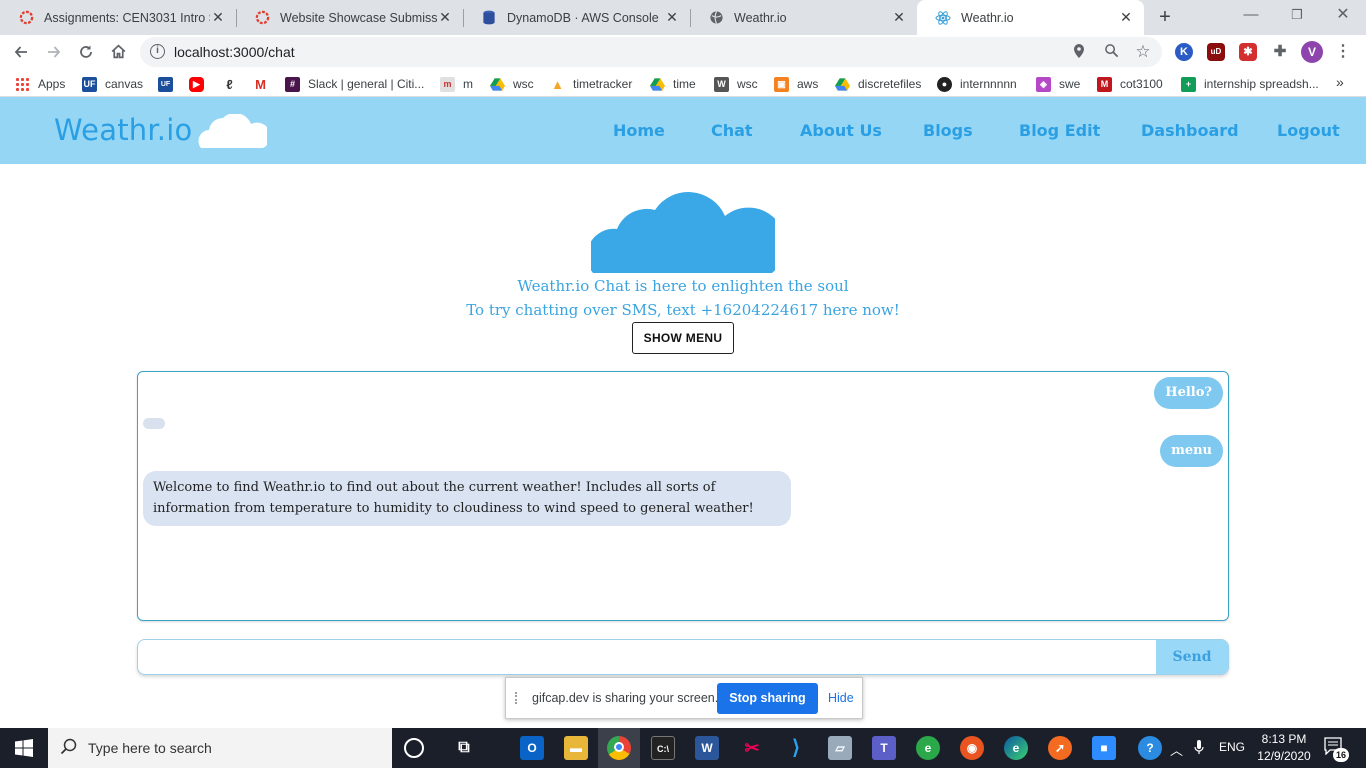 Image resolution: width=1366 pixels, height=768 pixels. What do you see at coordinates (796, 84) in the screenshot?
I see `bookmark-aws: ▣ aws` at bounding box center [796, 84].